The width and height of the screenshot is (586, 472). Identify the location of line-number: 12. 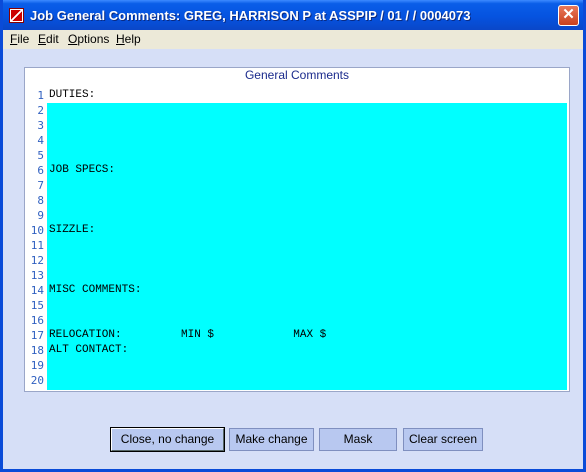
(37, 260).